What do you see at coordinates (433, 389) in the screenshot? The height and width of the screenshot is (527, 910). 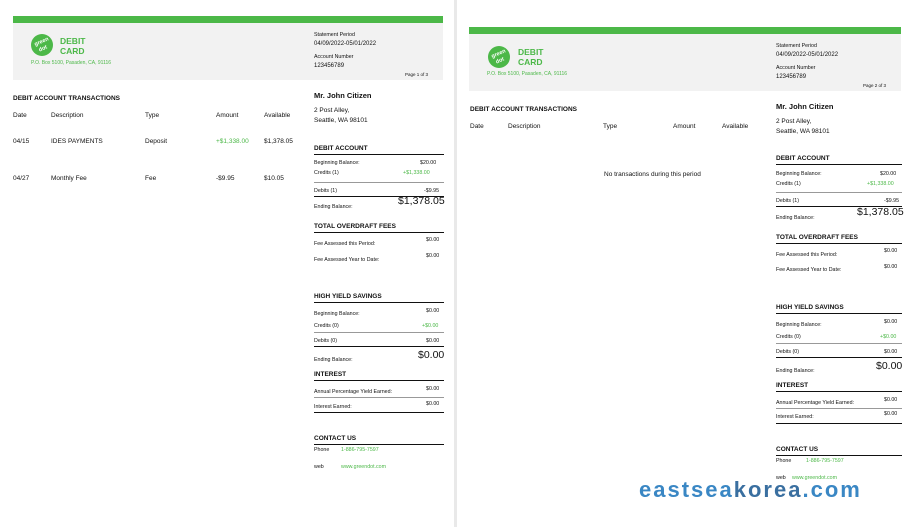 I see `apy-value: $0.00` at bounding box center [433, 389].